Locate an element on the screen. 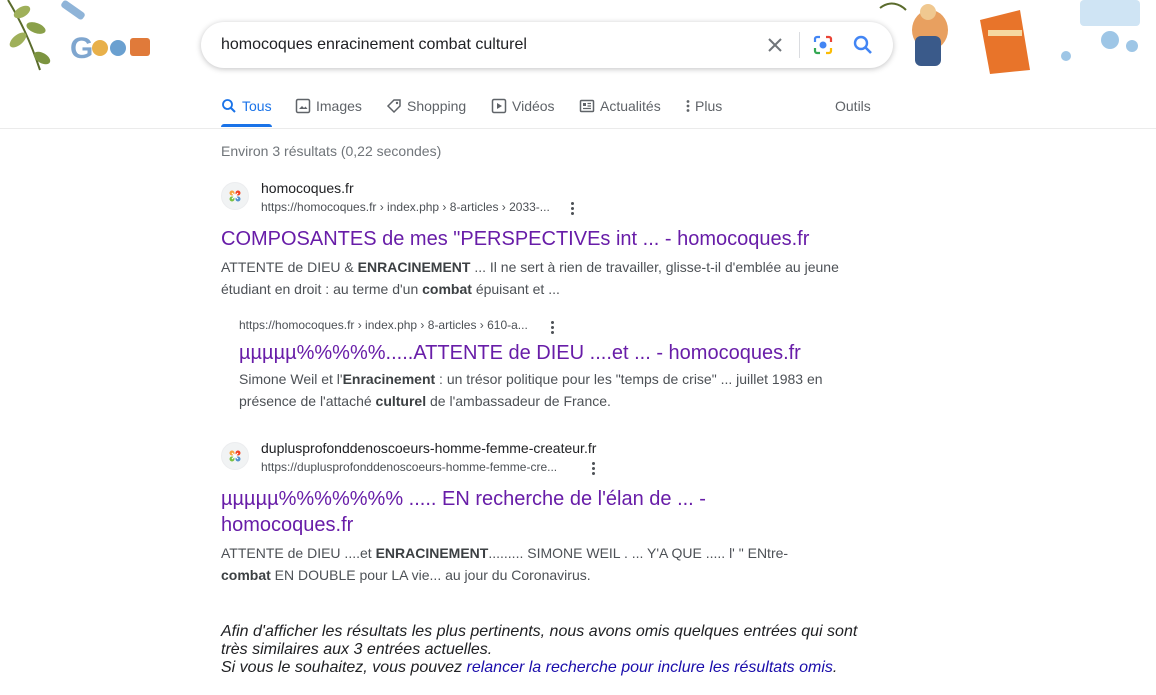 Image resolution: width=1156 pixels, height=695 pixels. tab-shopping: Shopping is located at coordinates (426, 106).